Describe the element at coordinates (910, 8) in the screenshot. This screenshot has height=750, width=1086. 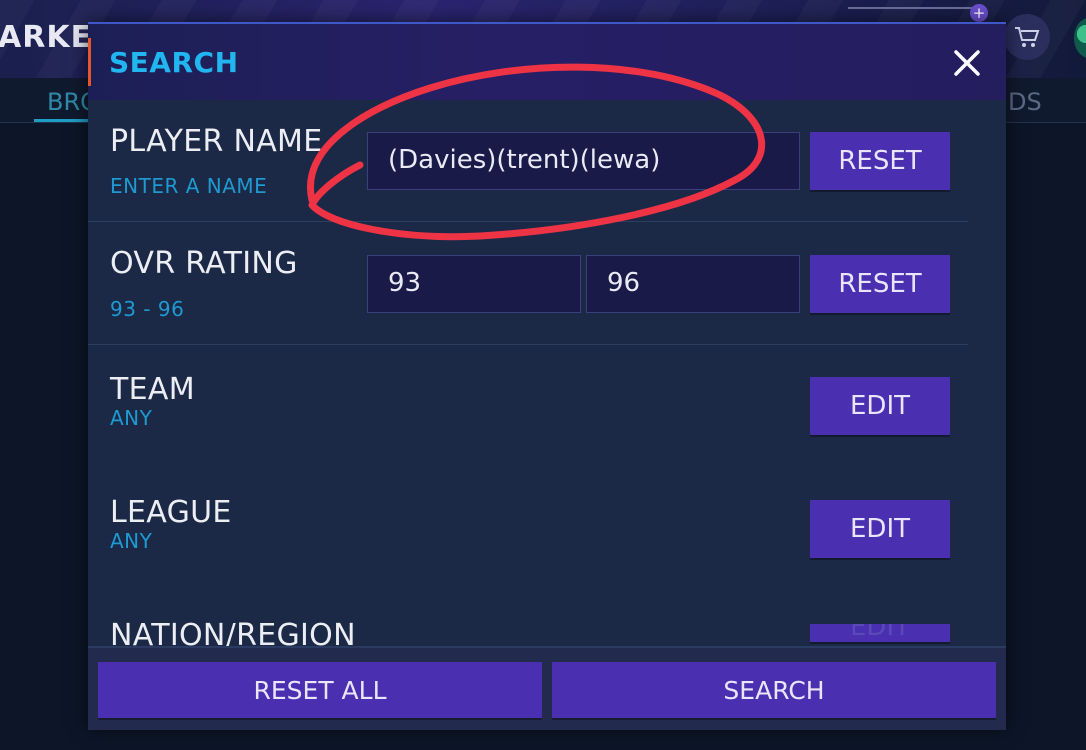
I see `currency-bar` at that location.